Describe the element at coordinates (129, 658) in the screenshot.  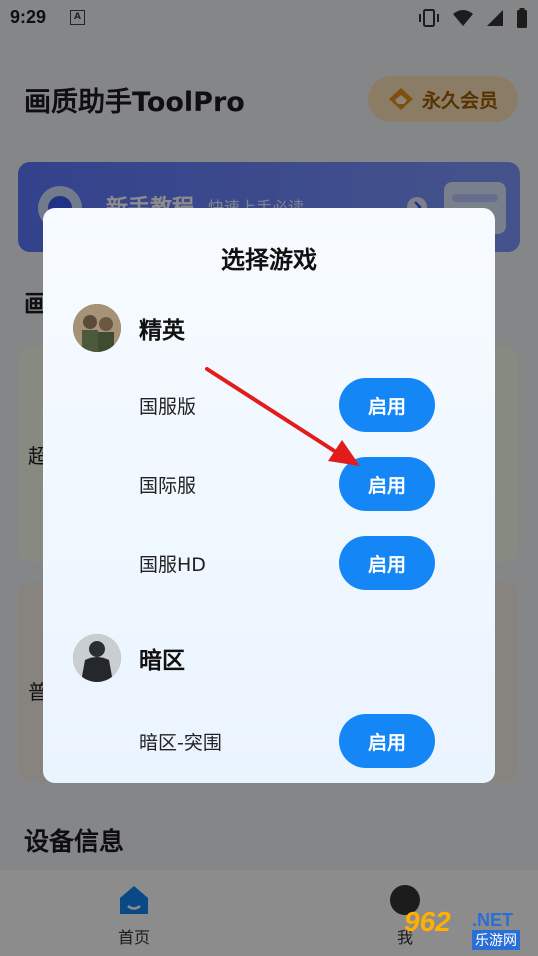
I see `game-header-dark-zone: 暗区` at that location.